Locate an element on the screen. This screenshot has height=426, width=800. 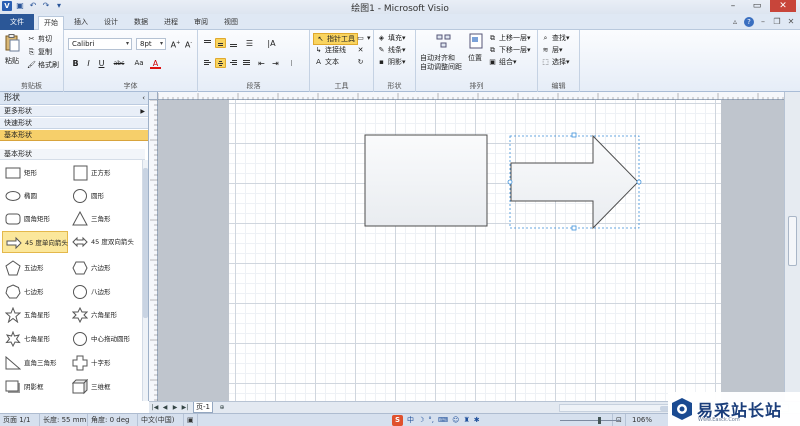
prev-page-icon: ◀ is located at coordinates (165, 407).